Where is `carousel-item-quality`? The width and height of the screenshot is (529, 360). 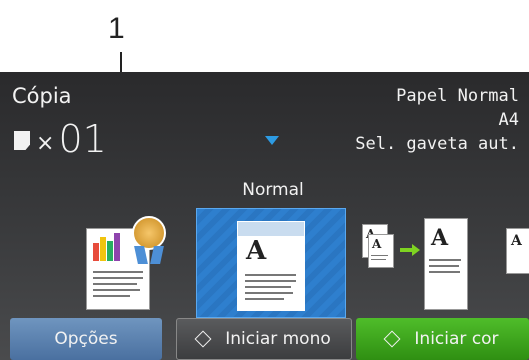
carousel-item-quality is located at coordinates (129, 262).